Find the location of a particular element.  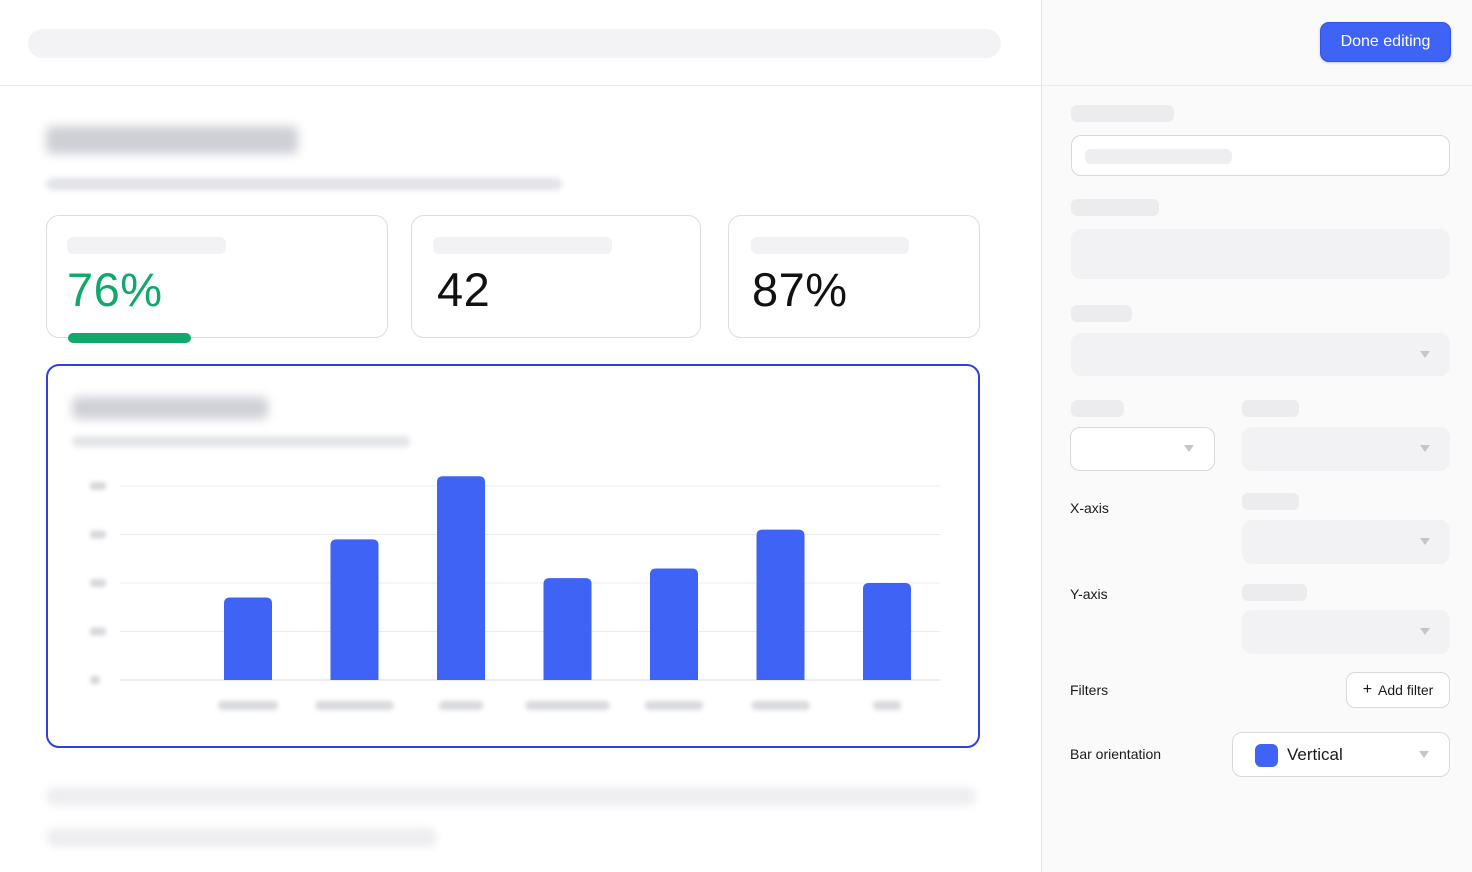

description-textarea is located at coordinates (1260, 254).